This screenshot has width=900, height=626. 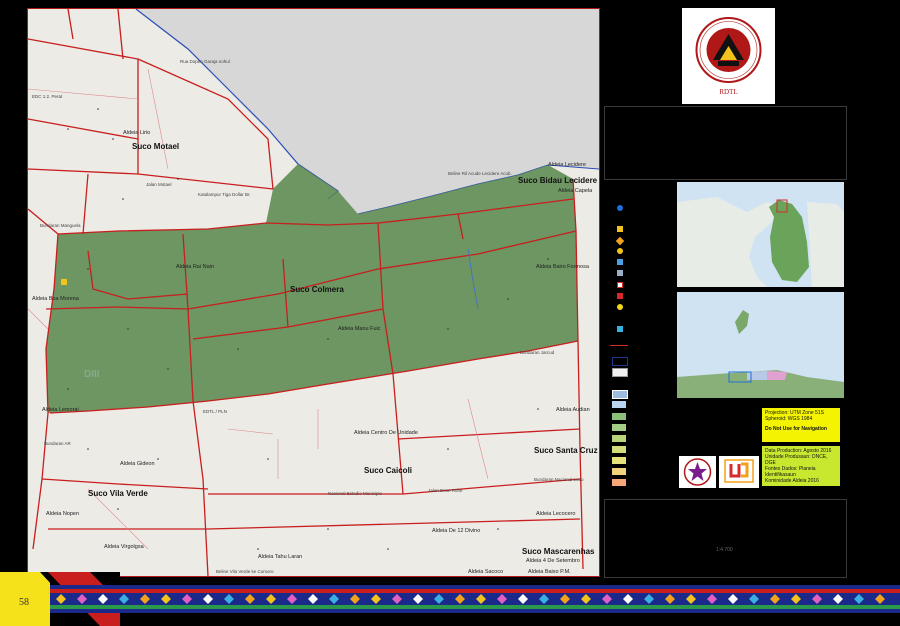 What do you see at coordinates (156, 146) in the screenshot?
I see `suco-label: Suco Motael` at bounding box center [156, 146].